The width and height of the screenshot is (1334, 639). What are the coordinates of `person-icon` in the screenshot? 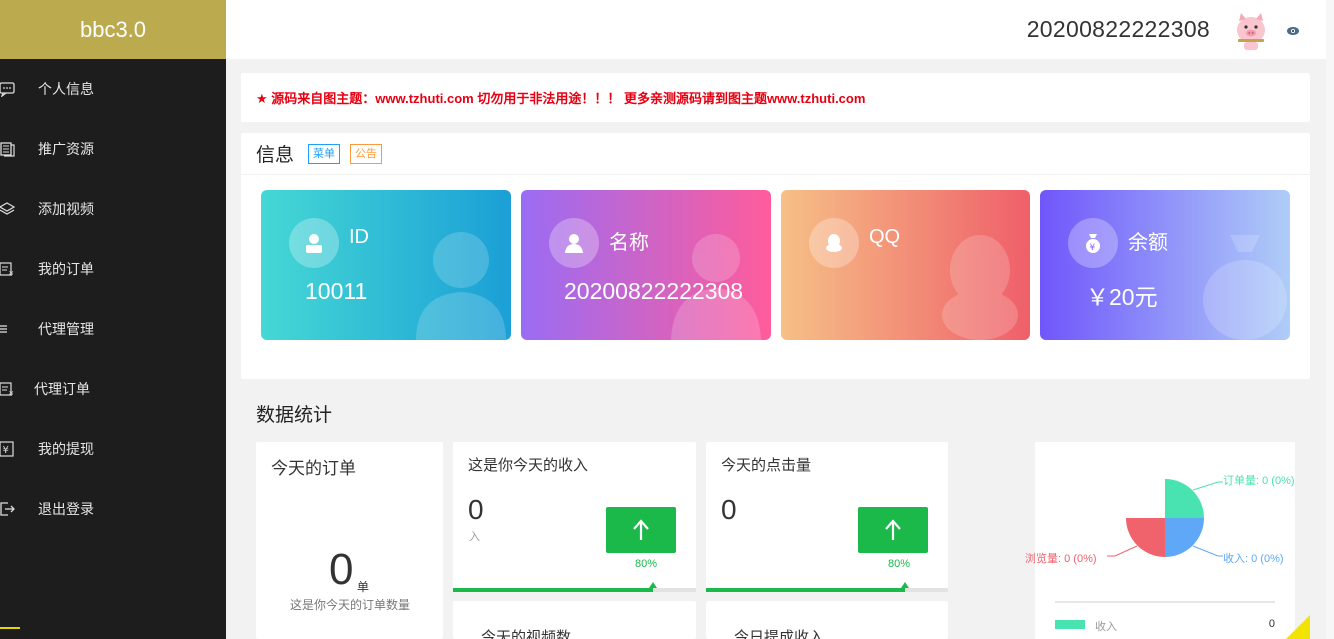 It's located at (574, 243).